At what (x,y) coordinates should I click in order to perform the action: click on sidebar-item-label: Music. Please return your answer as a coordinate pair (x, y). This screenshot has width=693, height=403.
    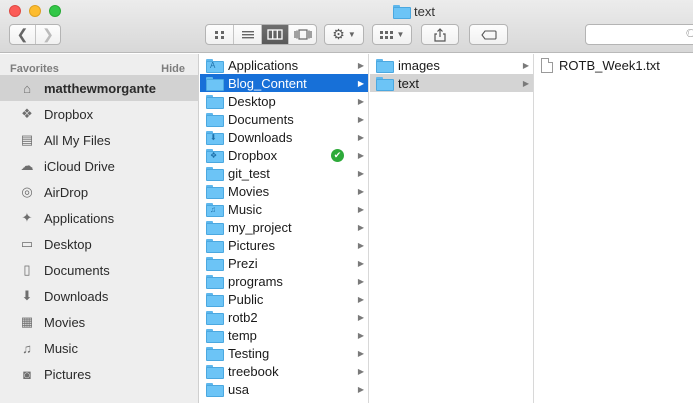
    Looking at the image, I should click on (61, 348).